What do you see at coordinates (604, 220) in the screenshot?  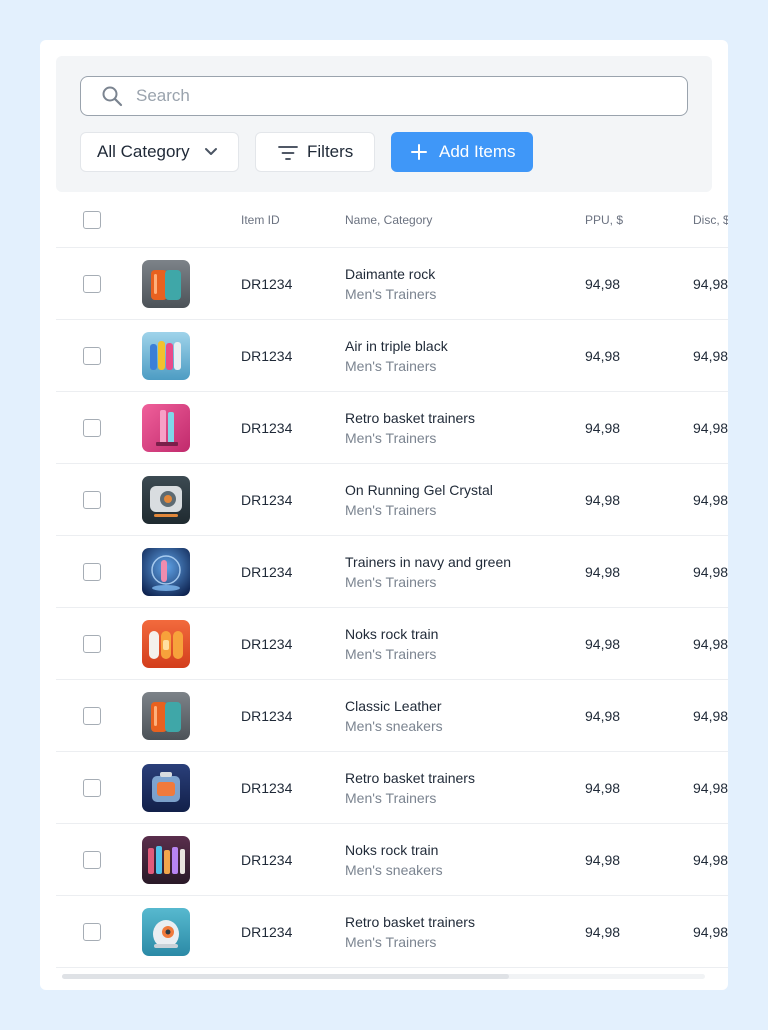 I see `column-header-ppu: PPU, $` at bounding box center [604, 220].